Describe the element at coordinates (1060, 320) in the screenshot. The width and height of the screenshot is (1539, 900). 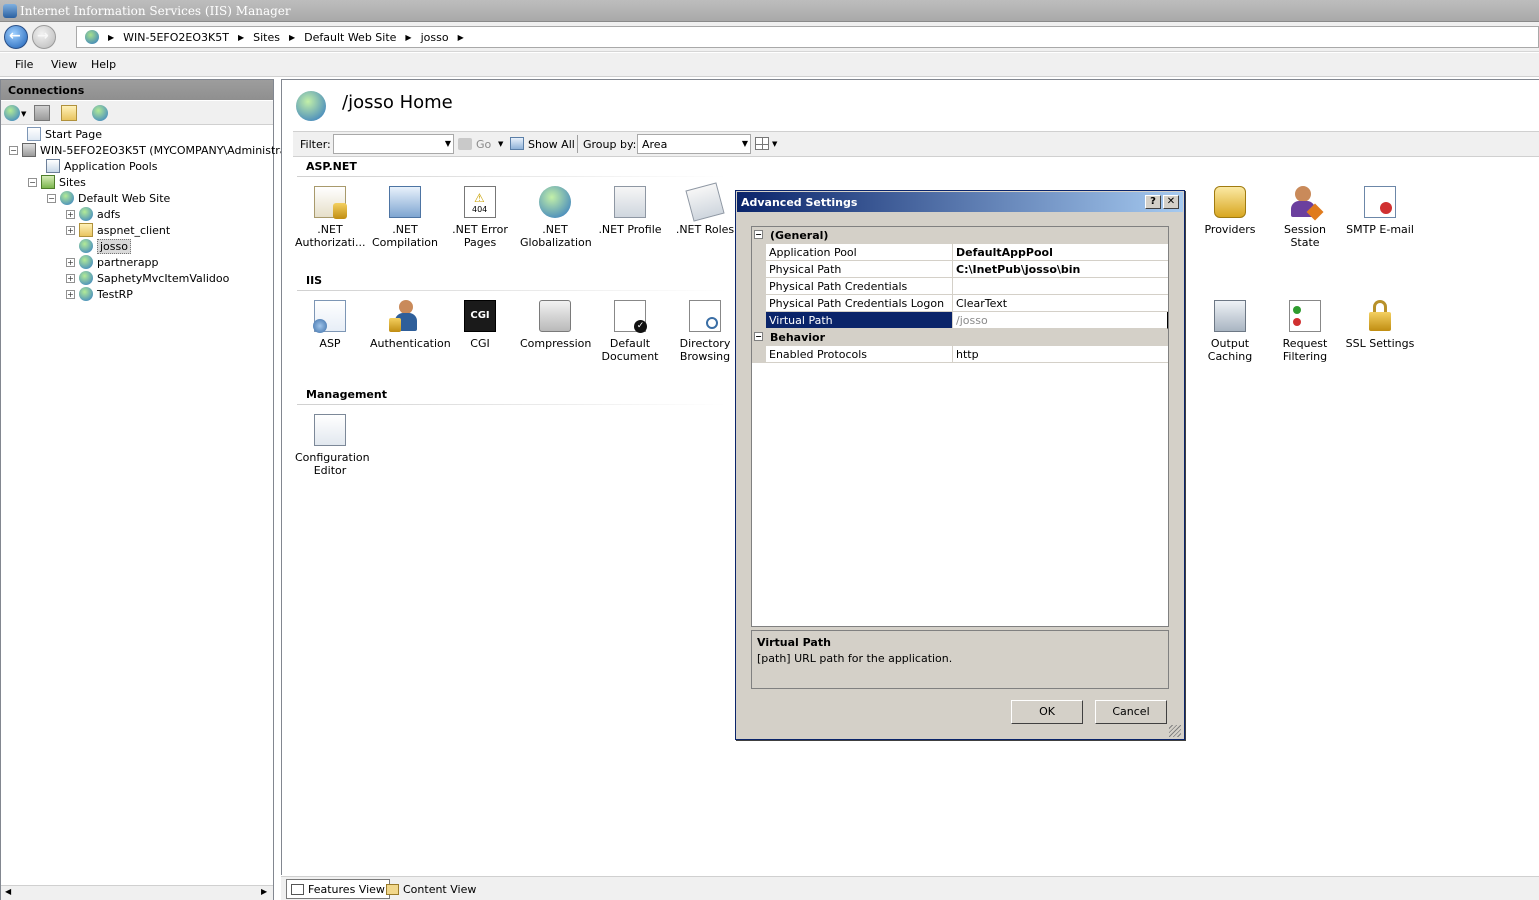
I see `virtual-path-input: /josso` at that location.